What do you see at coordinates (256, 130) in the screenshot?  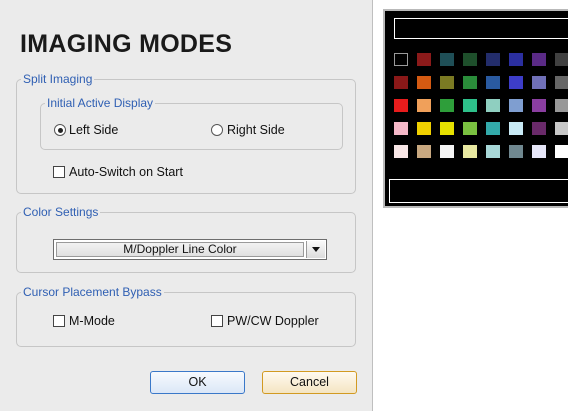 I see `right-side-label: Right Side` at bounding box center [256, 130].